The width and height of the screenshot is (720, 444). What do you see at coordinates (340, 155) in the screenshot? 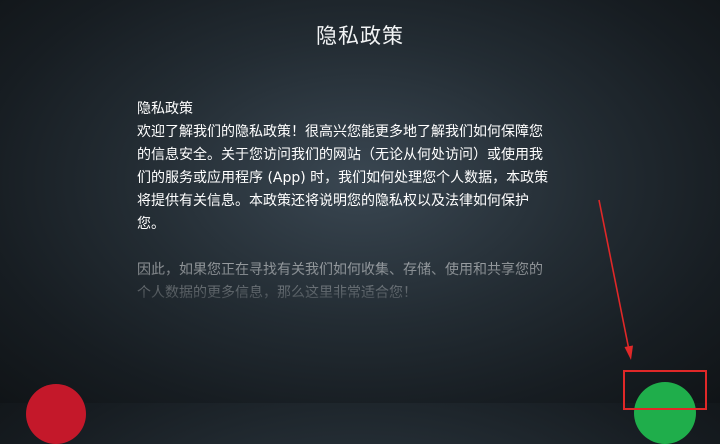
I see `policy-line: 的信息安全。关于您访问我们的网站（无论从何处访问）或使用我` at bounding box center [340, 155].